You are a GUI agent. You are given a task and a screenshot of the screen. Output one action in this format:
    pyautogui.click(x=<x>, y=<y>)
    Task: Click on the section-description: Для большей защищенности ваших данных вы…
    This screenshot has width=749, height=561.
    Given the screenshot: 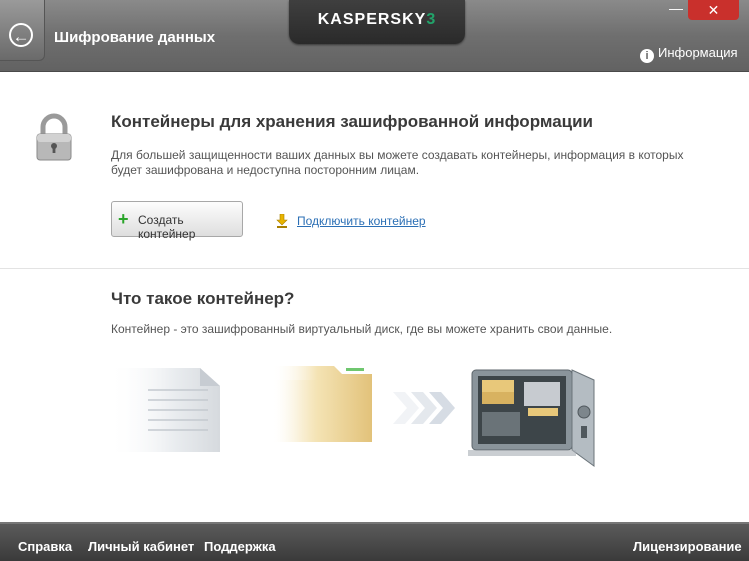 What is the action you would take?
    pyautogui.click(x=397, y=162)
    